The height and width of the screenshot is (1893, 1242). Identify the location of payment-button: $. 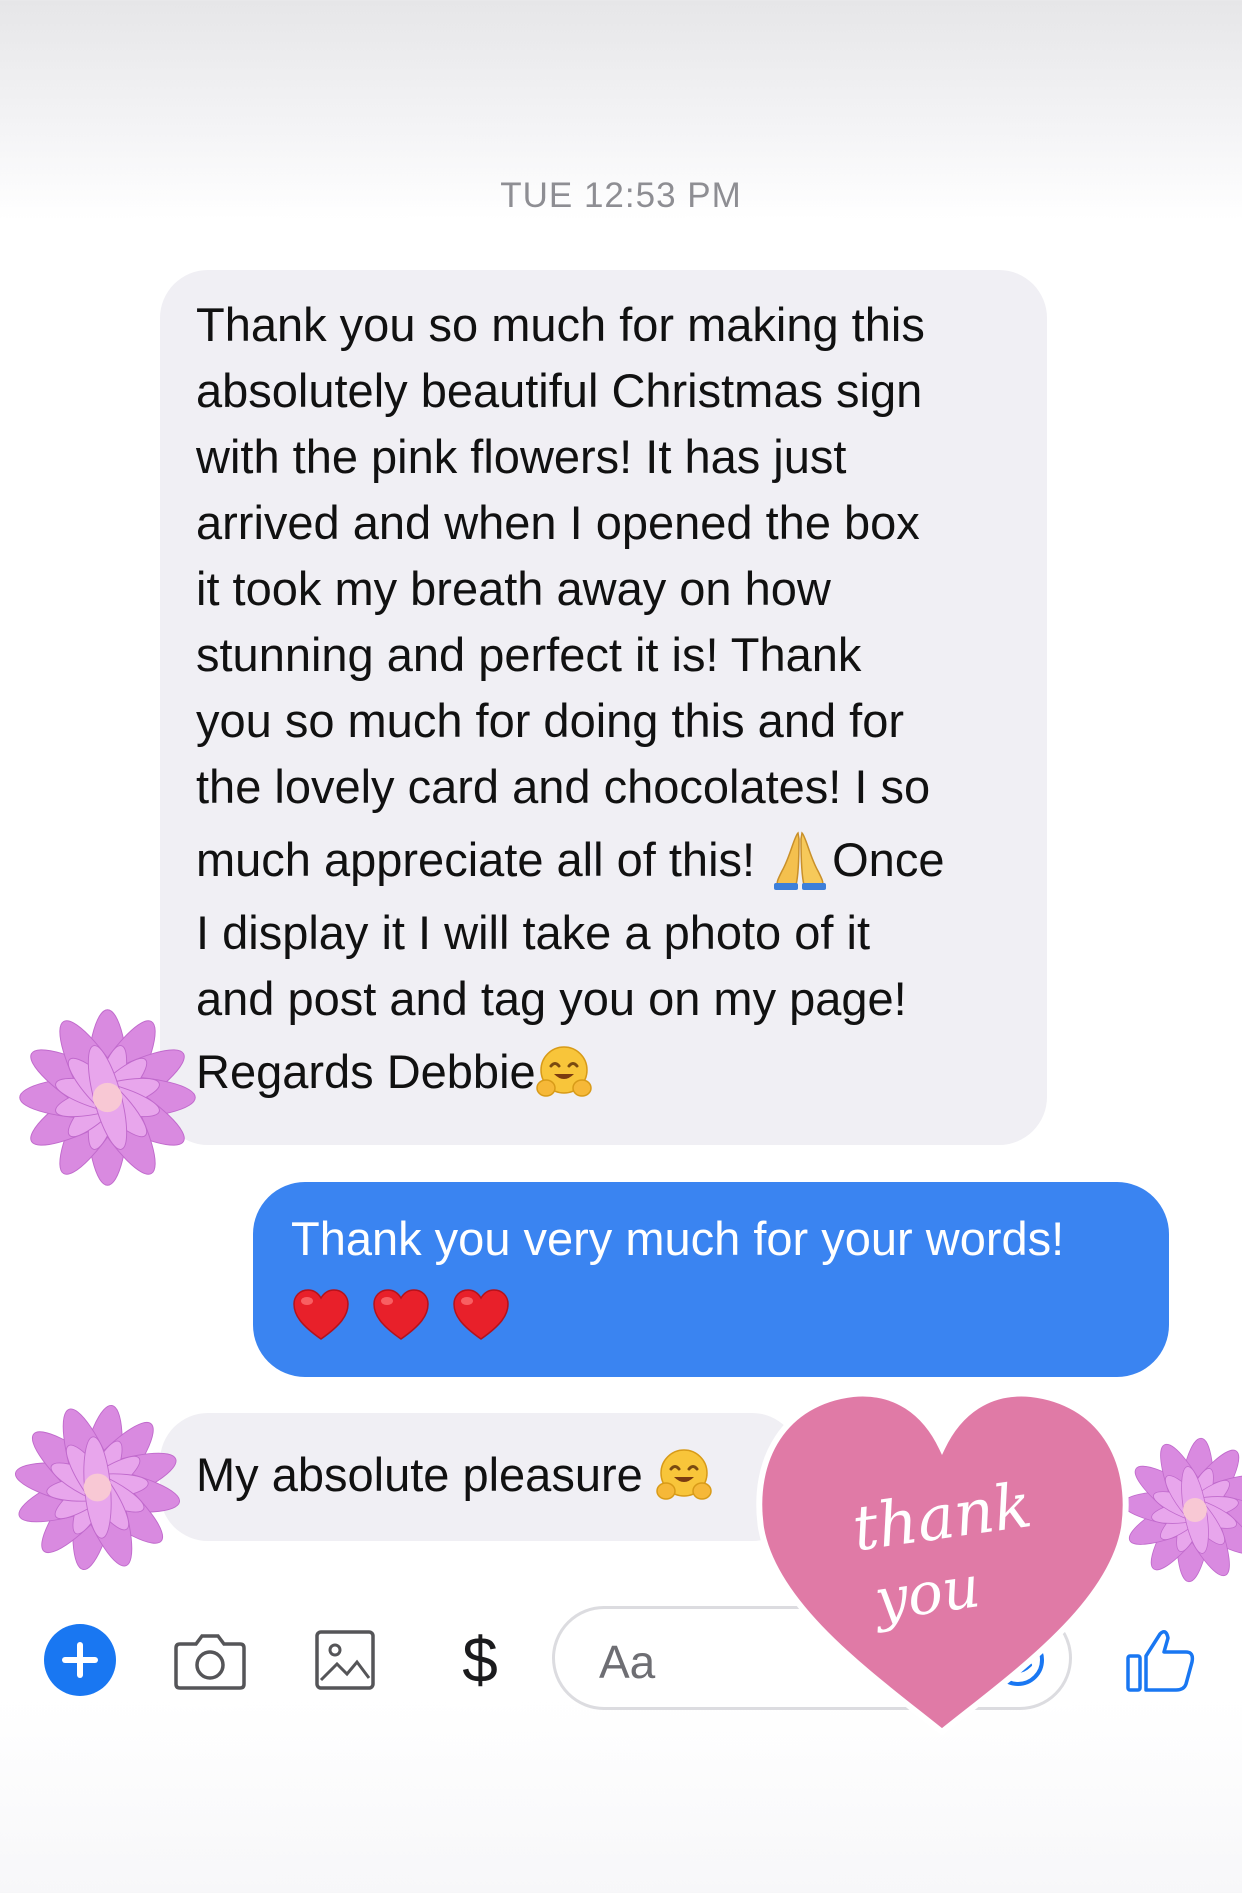
(480, 1660).